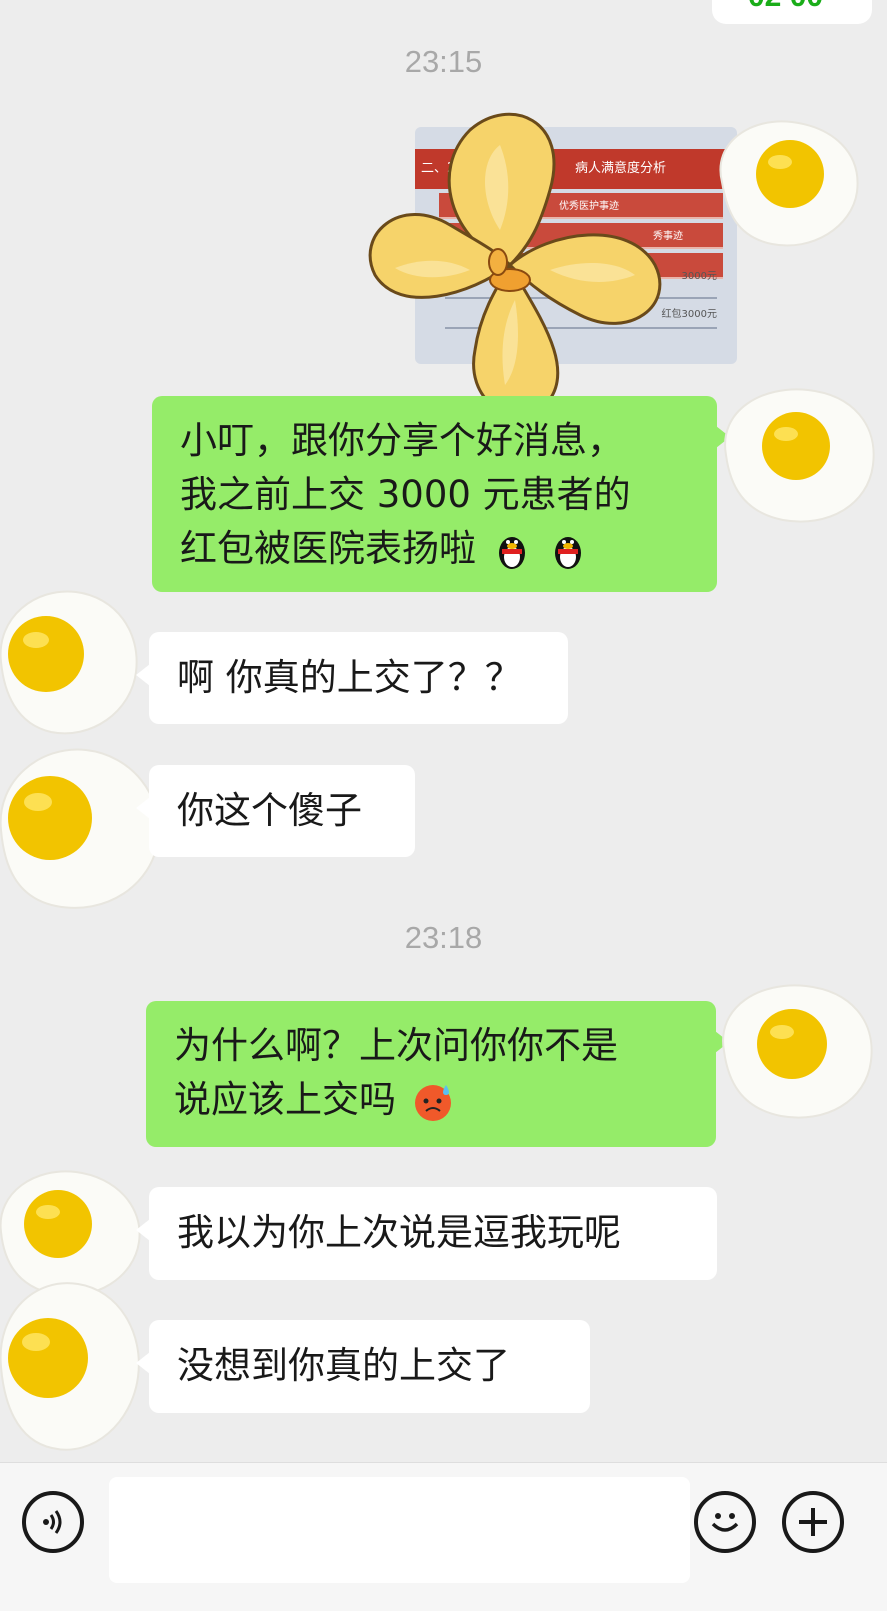 The image size is (887, 1611). Describe the element at coordinates (785, 7) in the screenshot. I see `partial-message-text: 02 00` at that location.